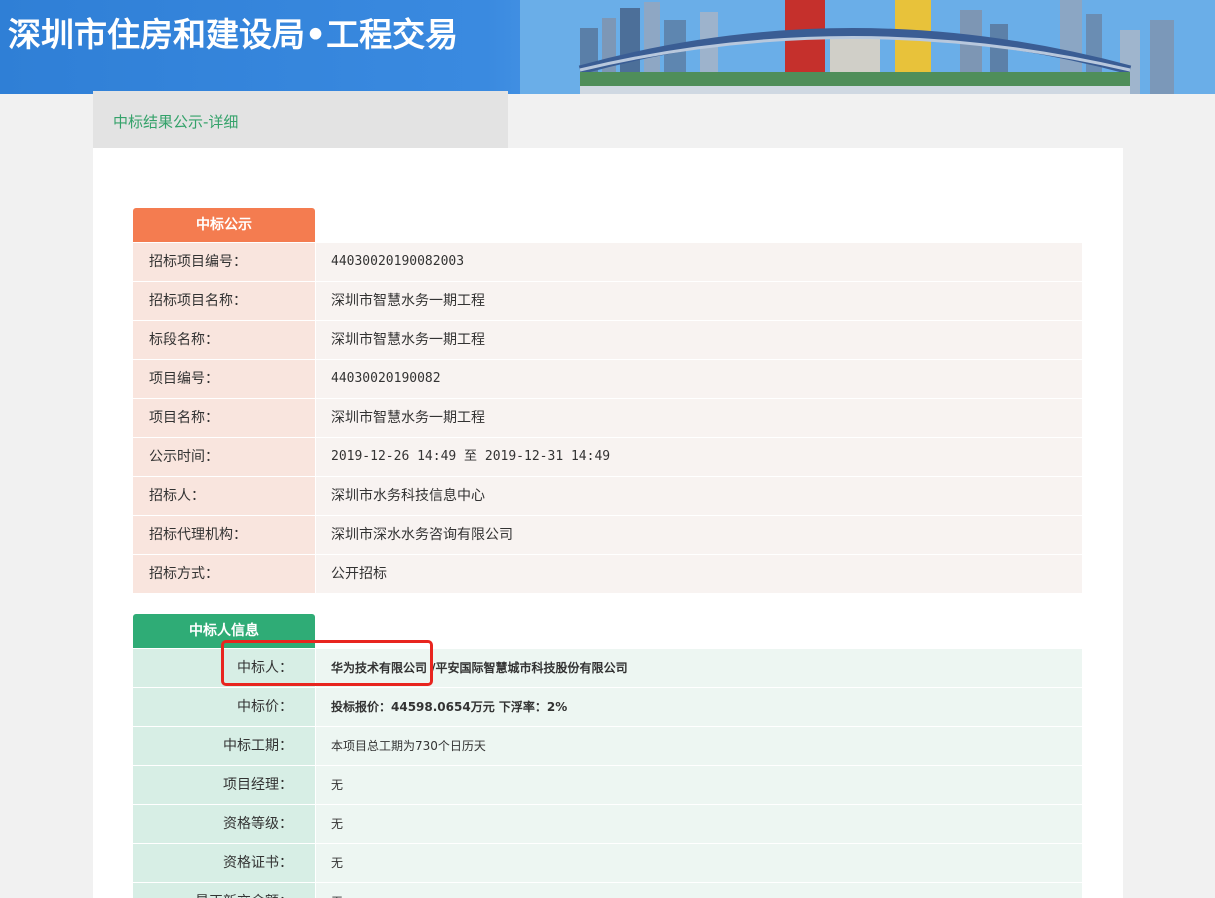  Describe the element at coordinates (224, 225) in the screenshot. I see `section-tab-bid-notice: 中标公示` at that location.